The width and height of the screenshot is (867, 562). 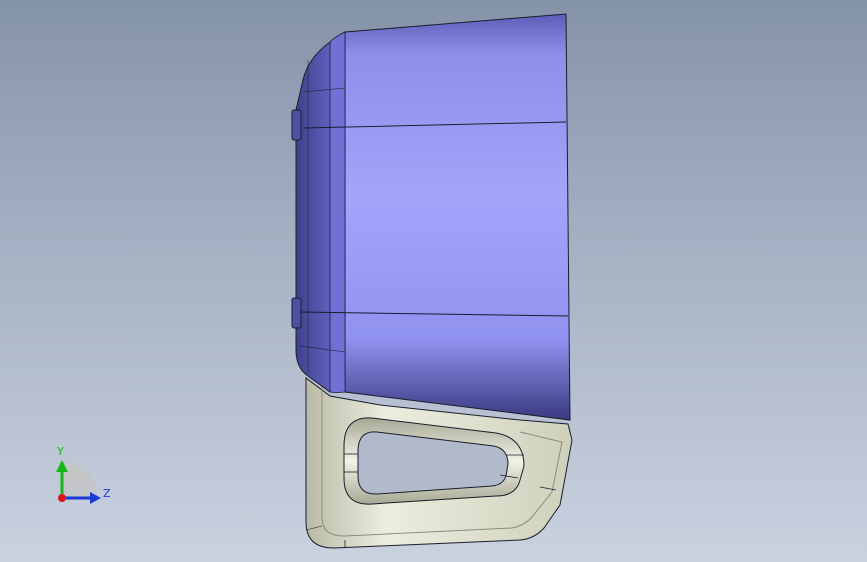 What do you see at coordinates (80, 480) in the screenshot?
I see `triad-quadrant` at bounding box center [80, 480].